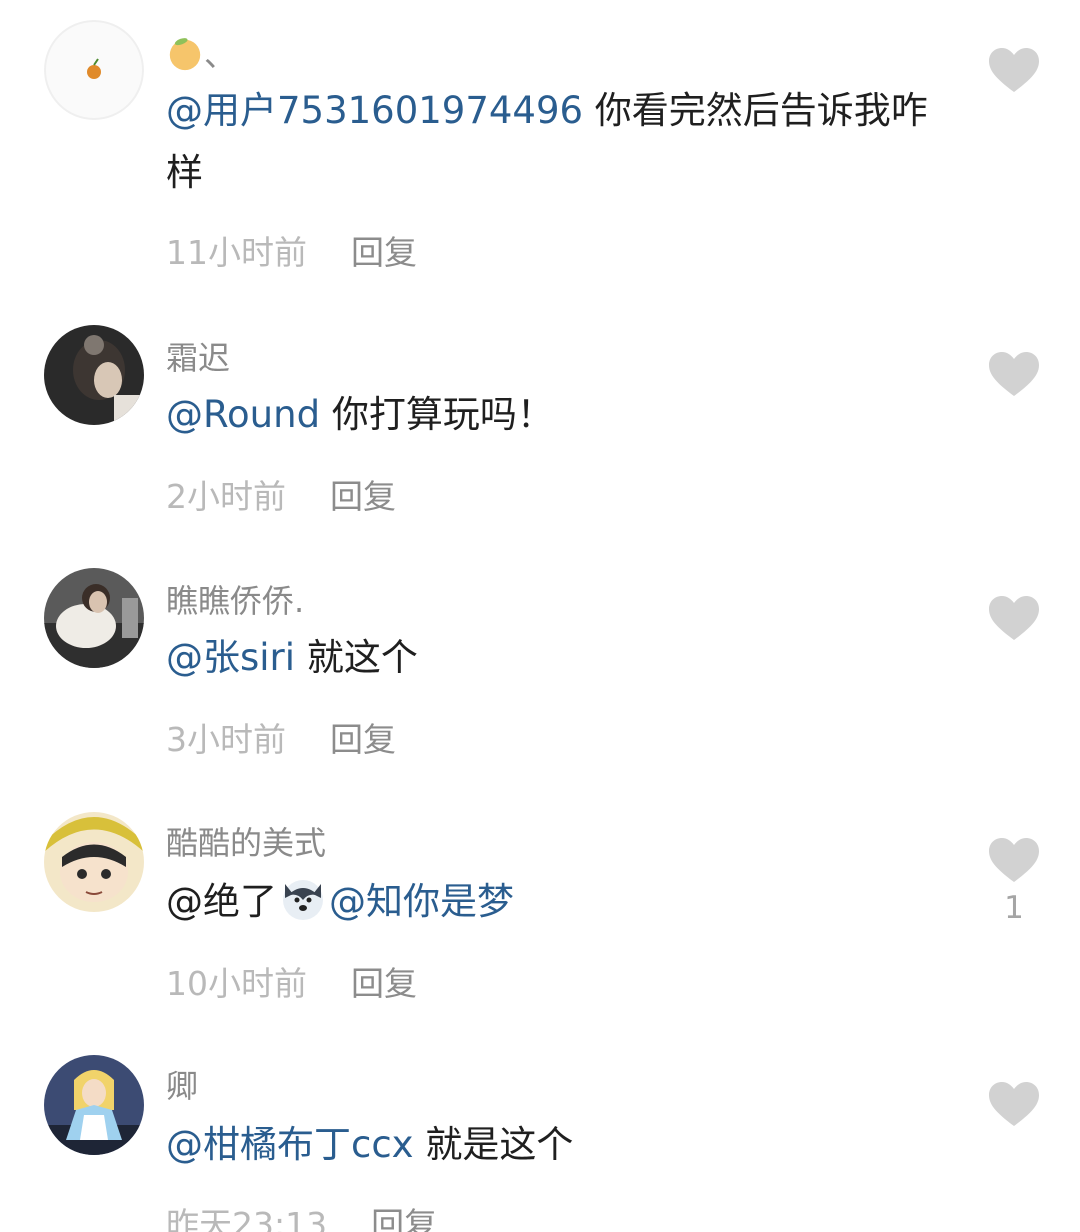  What do you see at coordinates (182, 1084) in the screenshot?
I see `username: 卿` at bounding box center [182, 1084].